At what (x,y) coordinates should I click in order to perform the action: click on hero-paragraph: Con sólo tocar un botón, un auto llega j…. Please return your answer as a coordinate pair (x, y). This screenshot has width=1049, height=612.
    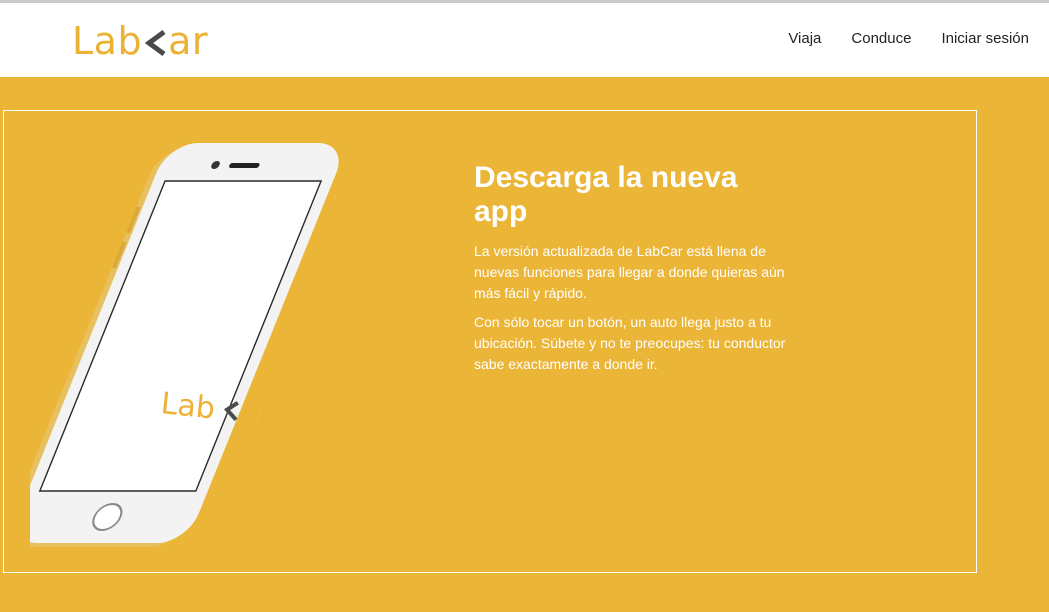
    Looking at the image, I should click on (630, 343).